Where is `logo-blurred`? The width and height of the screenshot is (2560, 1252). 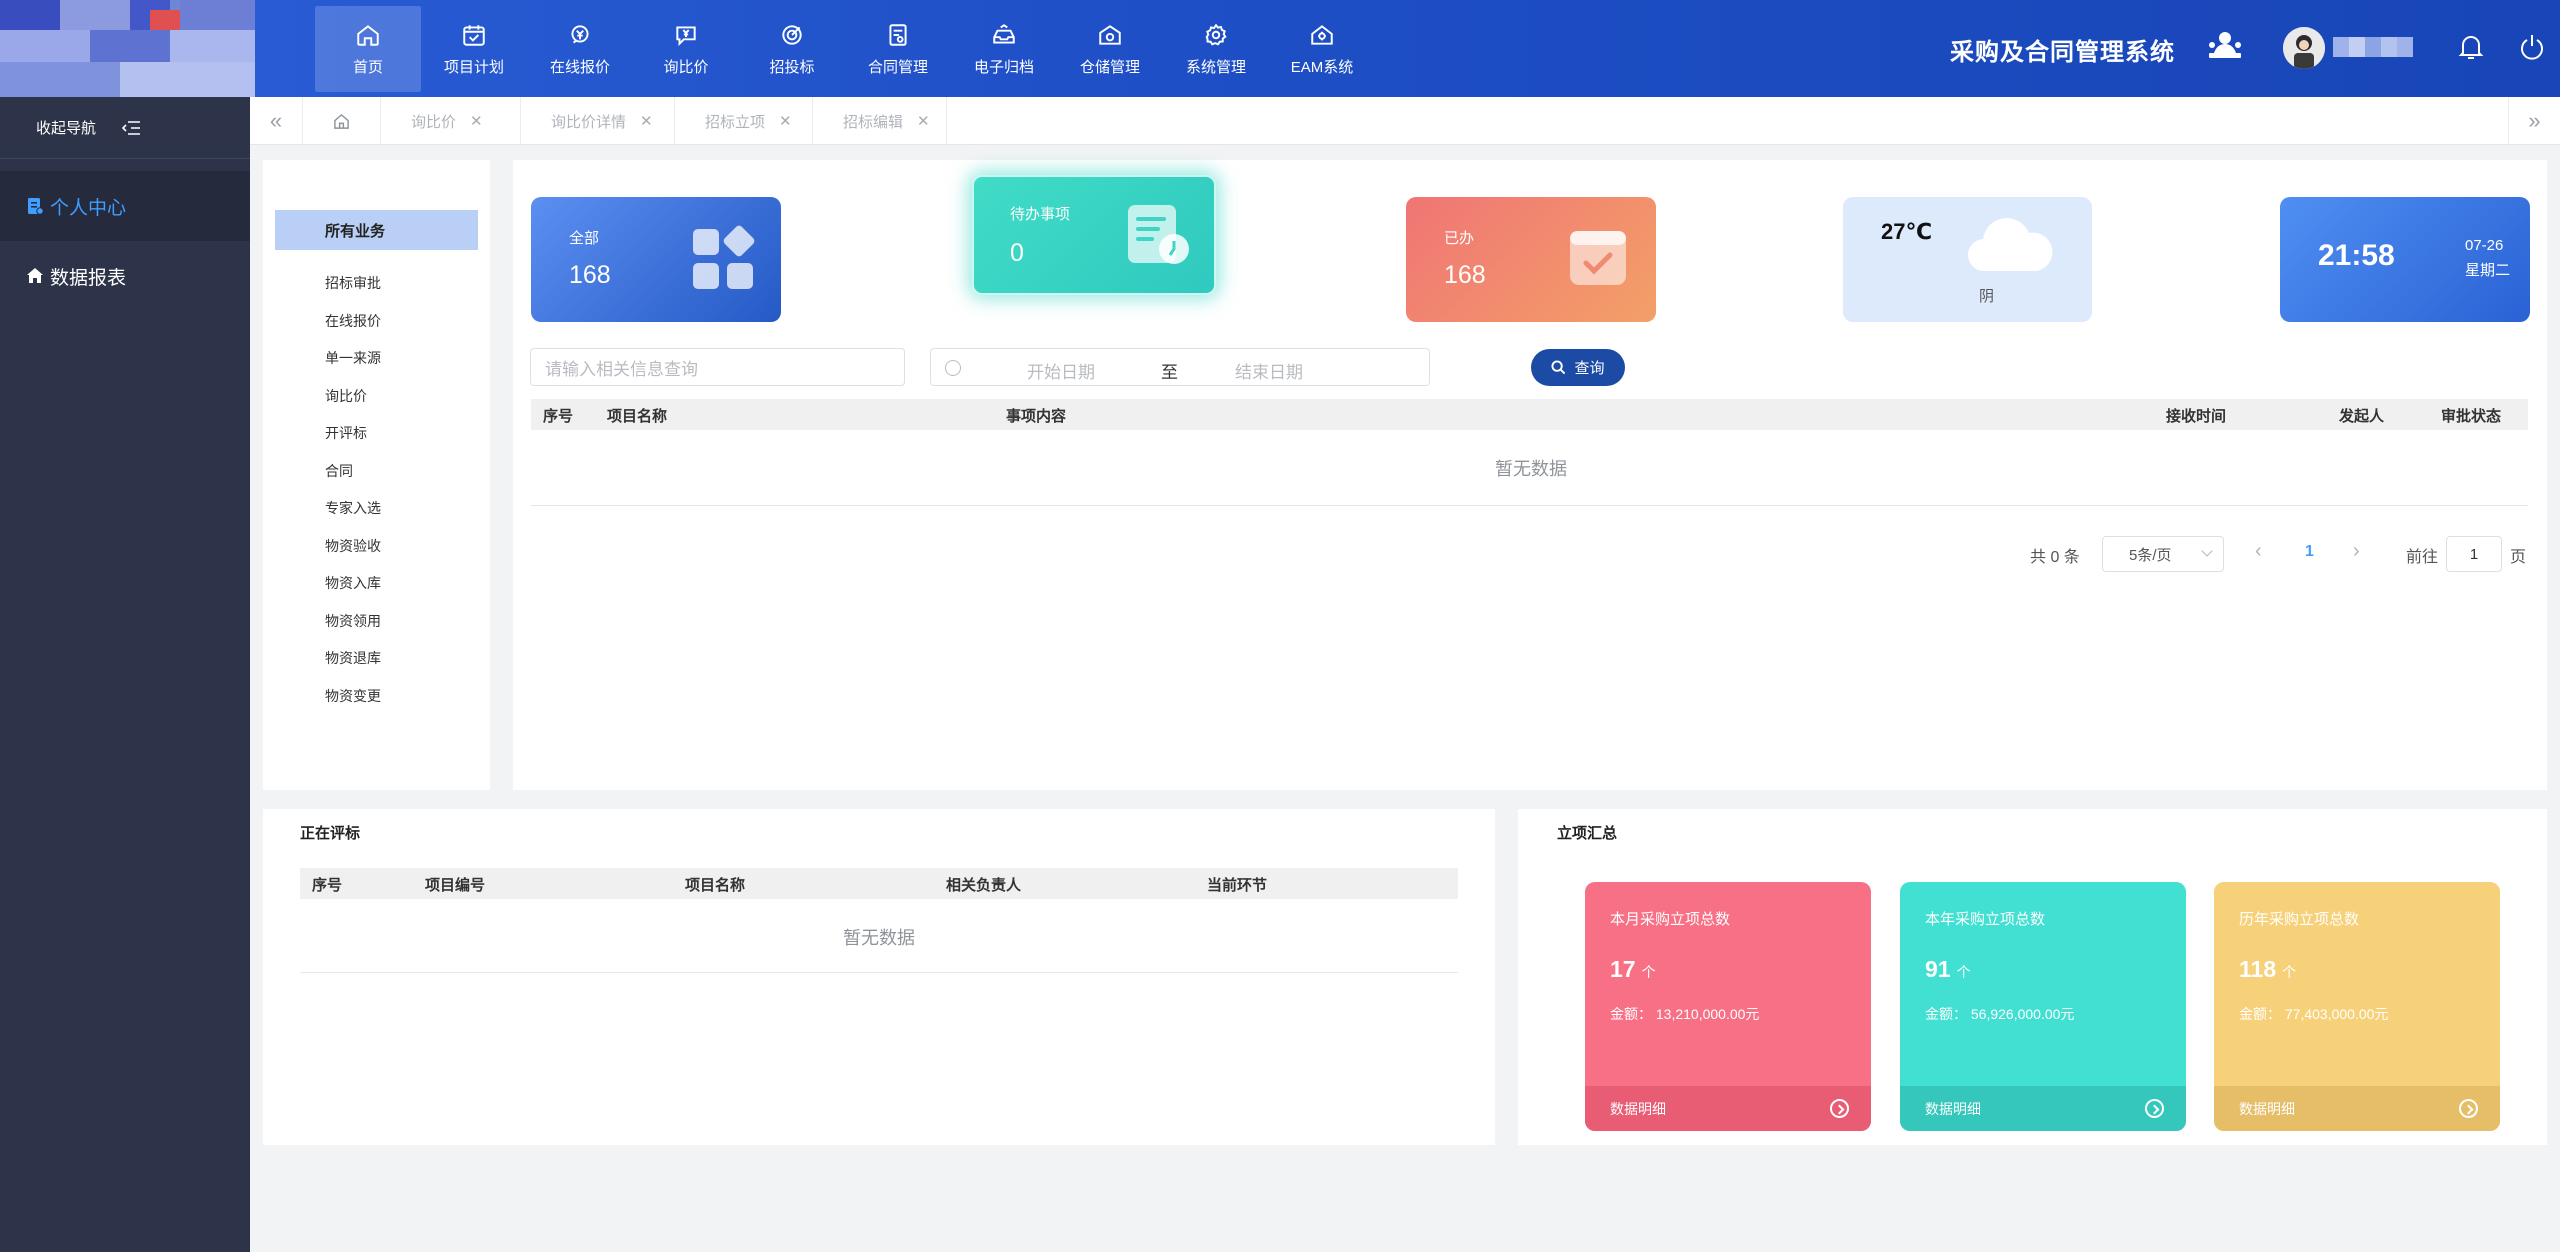 logo-blurred is located at coordinates (127, 48).